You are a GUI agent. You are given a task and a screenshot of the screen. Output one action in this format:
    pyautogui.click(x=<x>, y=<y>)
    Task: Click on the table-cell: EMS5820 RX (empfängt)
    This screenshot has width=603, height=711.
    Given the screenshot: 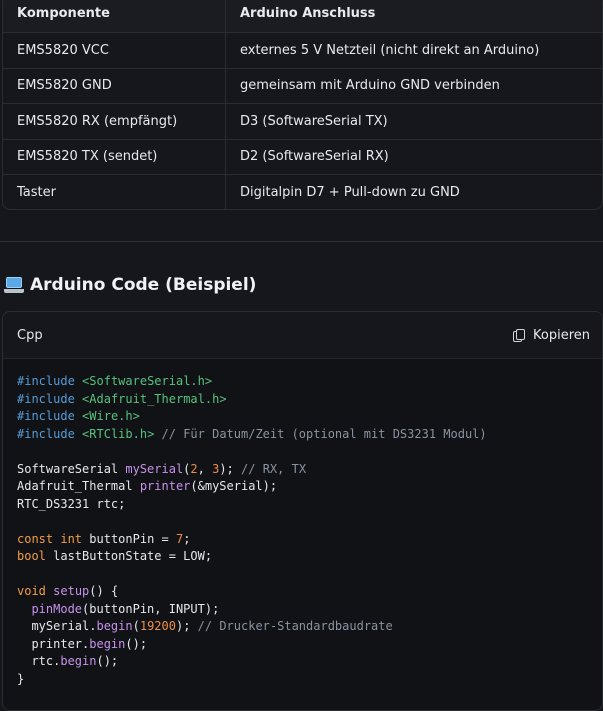 What is the action you would take?
    pyautogui.click(x=114, y=121)
    